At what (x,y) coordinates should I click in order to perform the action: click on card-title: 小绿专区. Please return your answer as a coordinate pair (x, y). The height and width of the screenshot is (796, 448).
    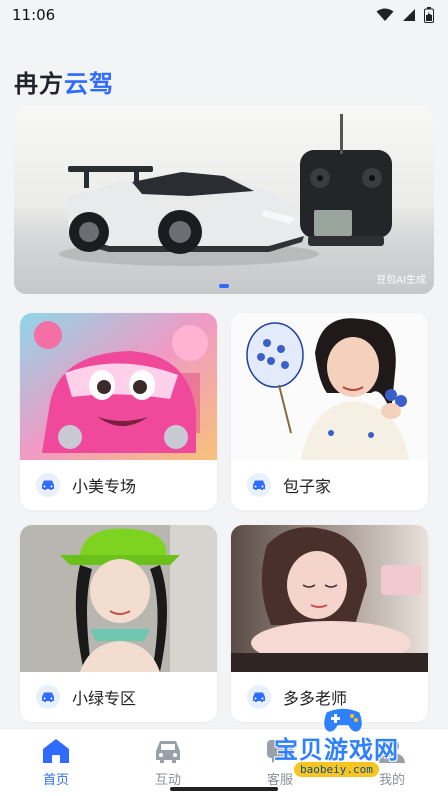
    Looking at the image, I should click on (104, 698).